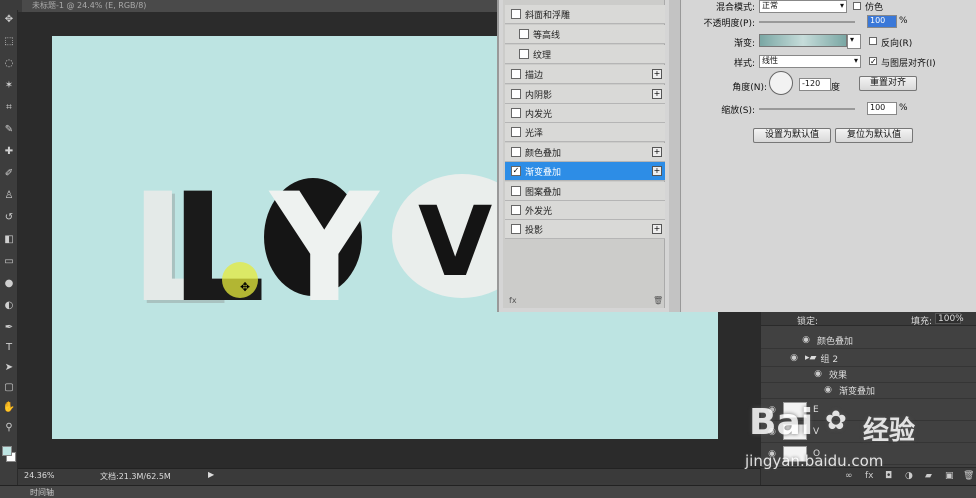  I want to click on gradient-icon: ▭, so click(9, 261).